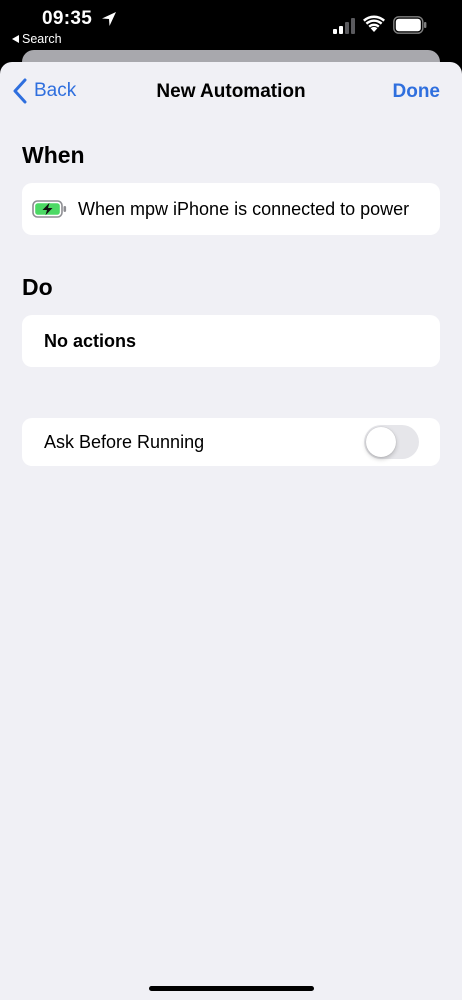  Describe the element at coordinates (124, 441) in the screenshot. I see `ask-before-running-label: Ask Before Running` at that location.